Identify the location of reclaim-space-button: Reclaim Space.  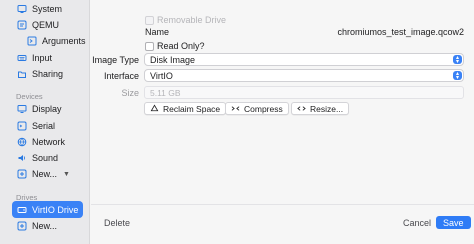
(185, 108).